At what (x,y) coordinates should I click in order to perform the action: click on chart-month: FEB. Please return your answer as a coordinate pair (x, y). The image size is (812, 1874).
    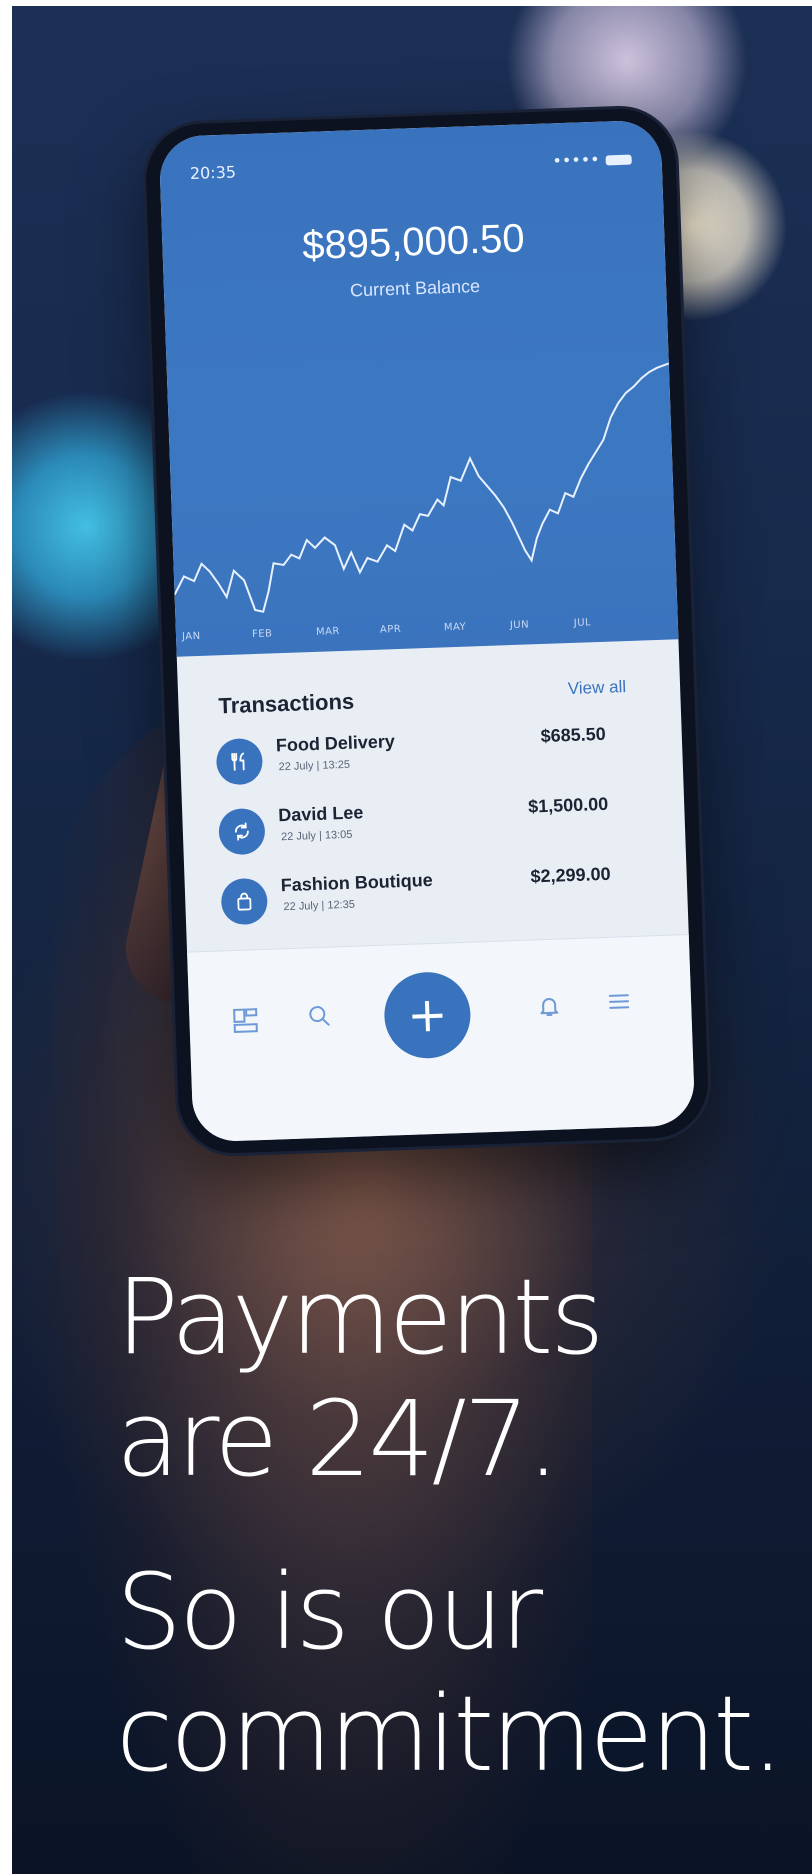
    Looking at the image, I should click on (262, 634).